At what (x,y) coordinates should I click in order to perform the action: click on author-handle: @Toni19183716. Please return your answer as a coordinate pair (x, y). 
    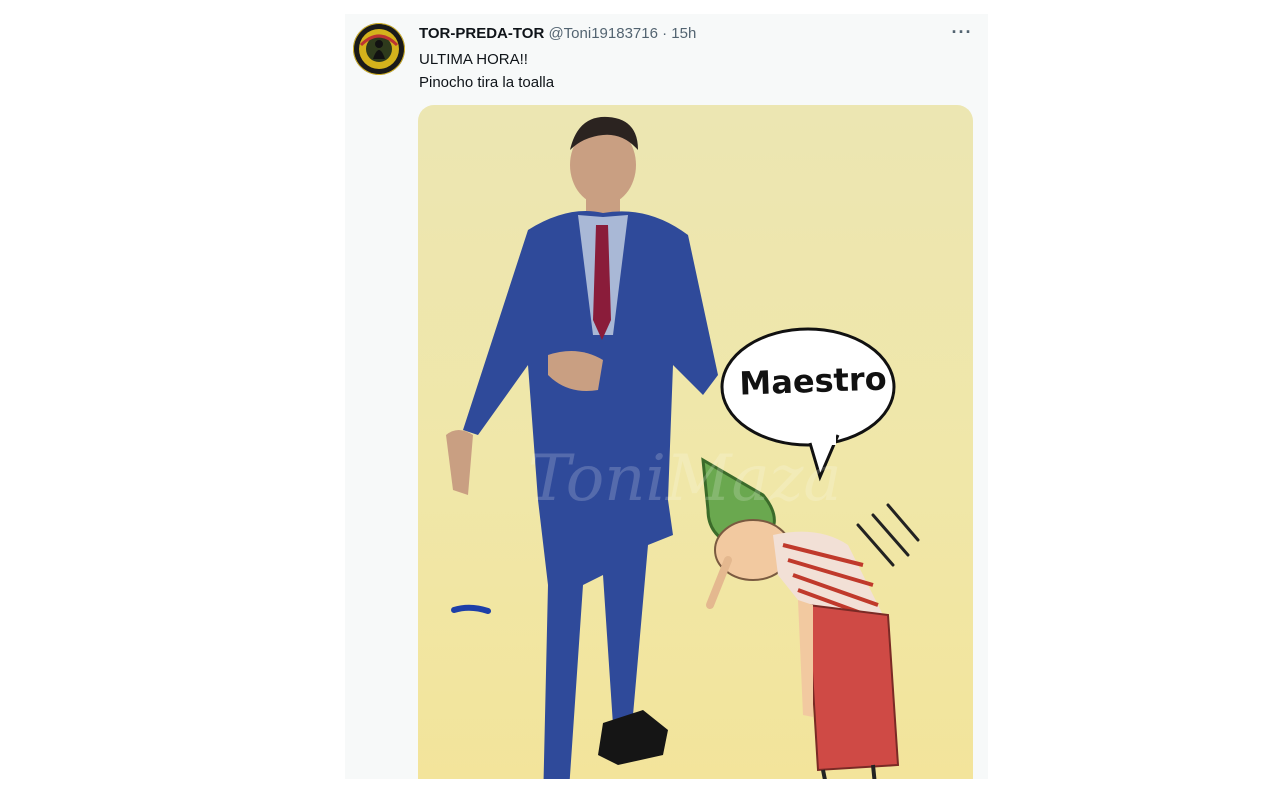
    Looking at the image, I should click on (602, 33).